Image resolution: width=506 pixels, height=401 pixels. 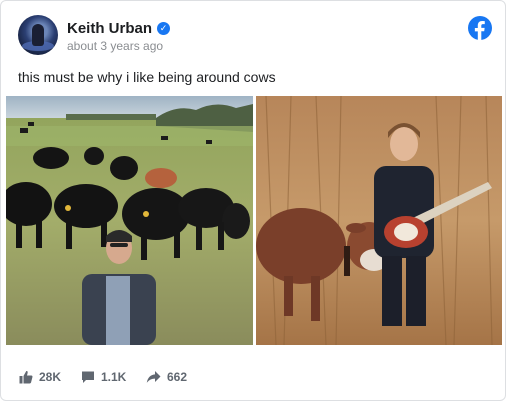 What do you see at coordinates (50, 377) in the screenshot?
I see `likes-count: 28K` at bounding box center [50, 377].